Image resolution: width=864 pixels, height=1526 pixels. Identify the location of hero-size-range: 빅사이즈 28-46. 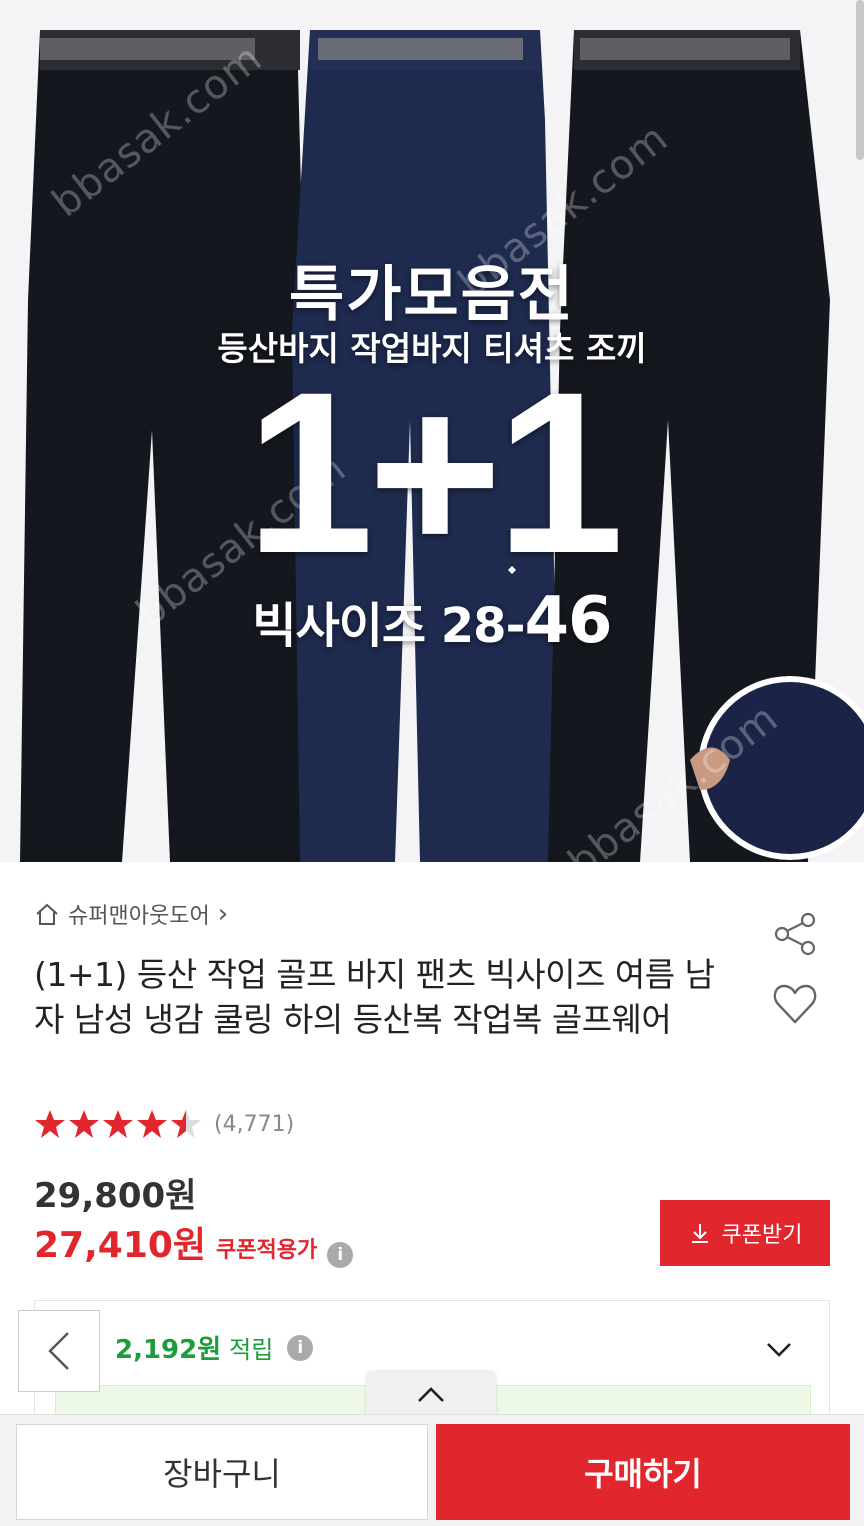
(432, 621).